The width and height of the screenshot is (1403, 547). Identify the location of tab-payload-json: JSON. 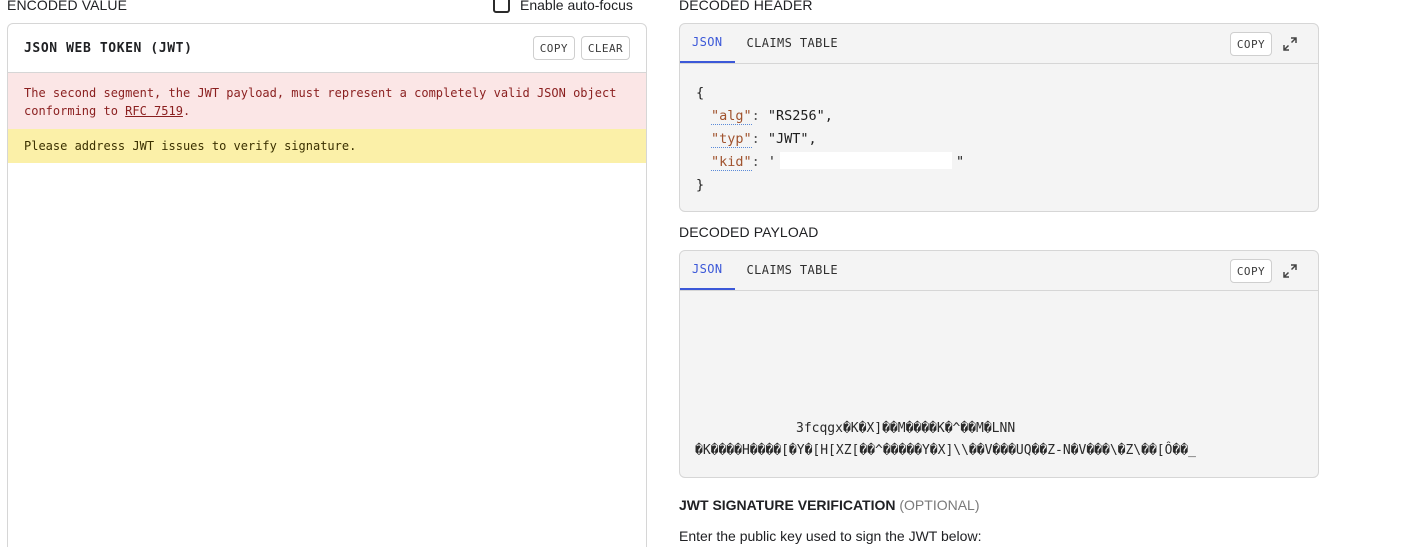
(707, 270).